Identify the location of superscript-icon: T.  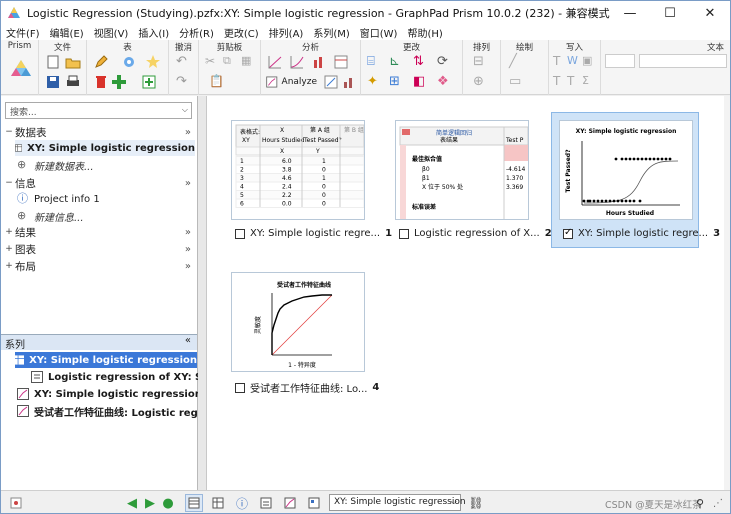
(575, 82).